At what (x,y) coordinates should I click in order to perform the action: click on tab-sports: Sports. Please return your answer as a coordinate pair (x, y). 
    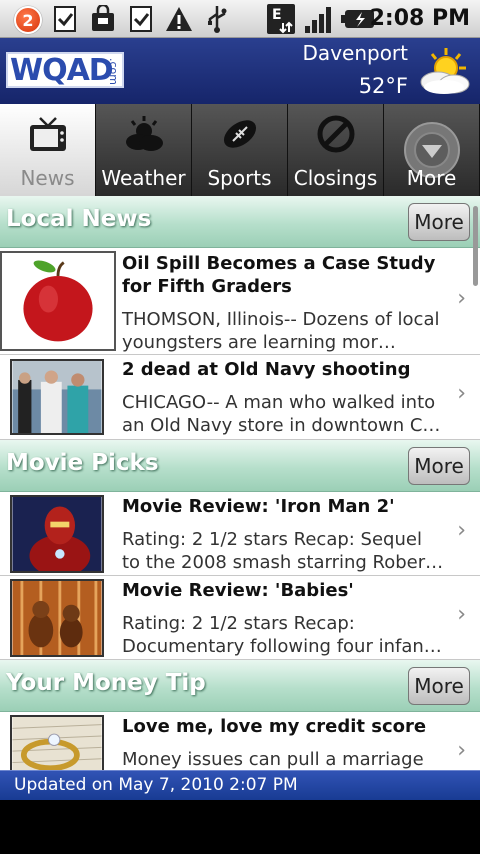
    Looking at the image, I should click on (240, 150).